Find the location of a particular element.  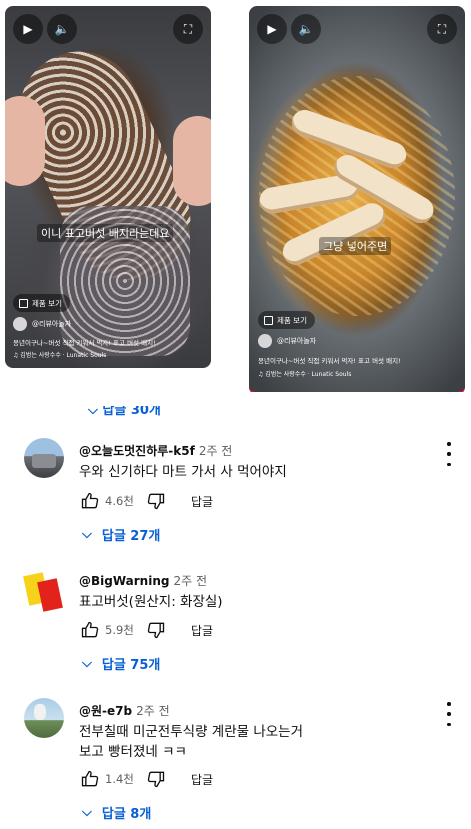

comment-actions: 4.6천 답글 is located at coordinates (146, 501).